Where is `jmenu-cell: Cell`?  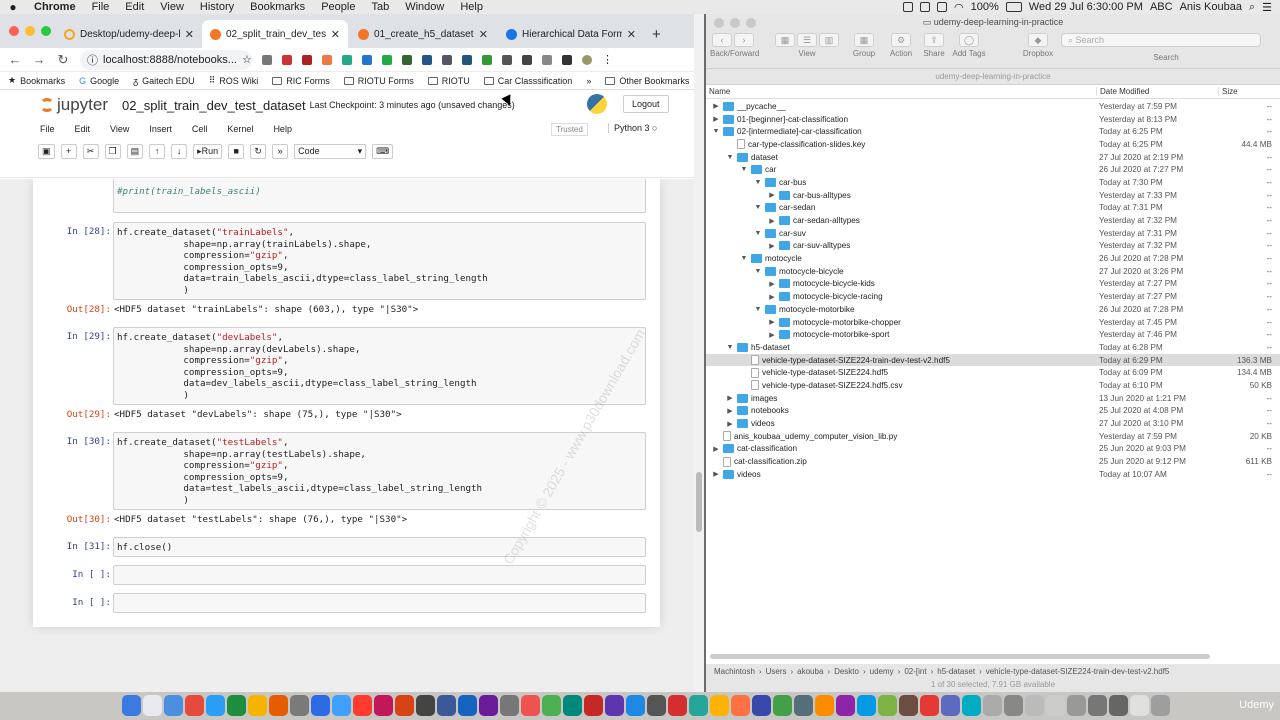 jmenu-cell: Cell is located at coordinates (200, 129).